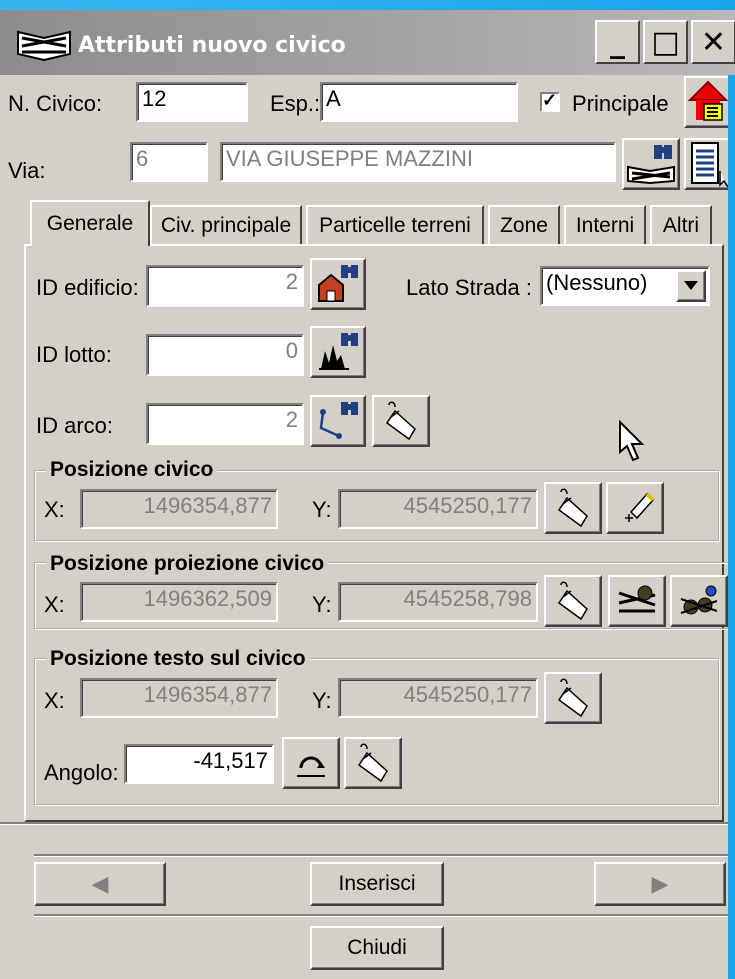 Image resolution: width=735 pixels, height=979 pixels. What do you see at coordinates (731, 527) in the screenshot?
I see `desktop-edge` at bounding box center [731, 527].